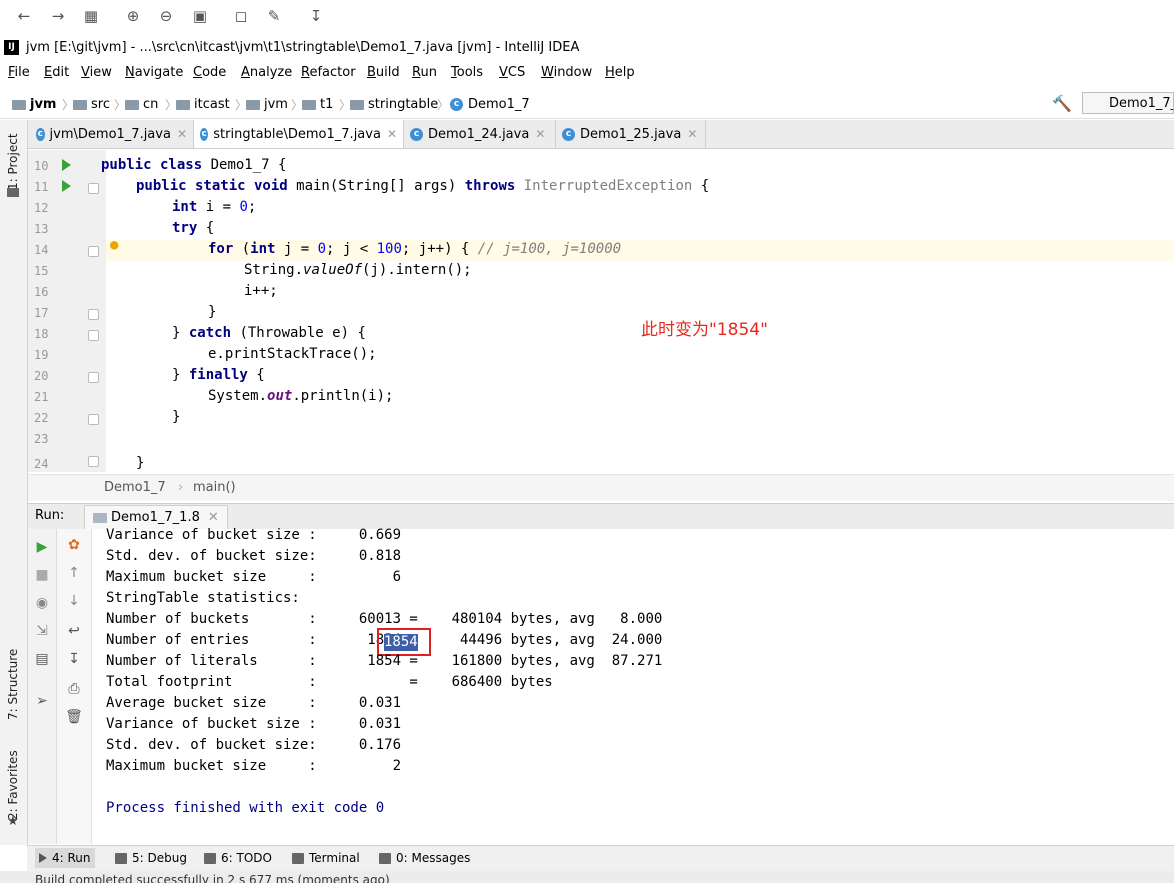  I want to click on image-viewer-toolbar: ← → ▦ ⊕ ⊖ ▣ ◻ ✎ ↧, so click(587, 16).